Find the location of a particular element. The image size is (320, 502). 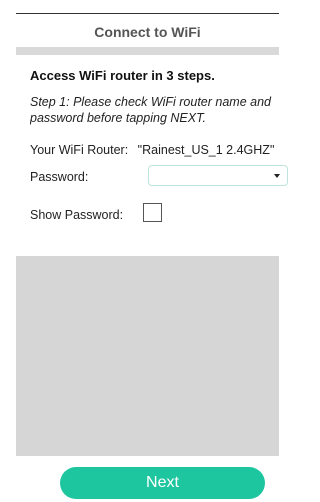

router-label: Your WiFi Router: is located at coordinates (79, 150).